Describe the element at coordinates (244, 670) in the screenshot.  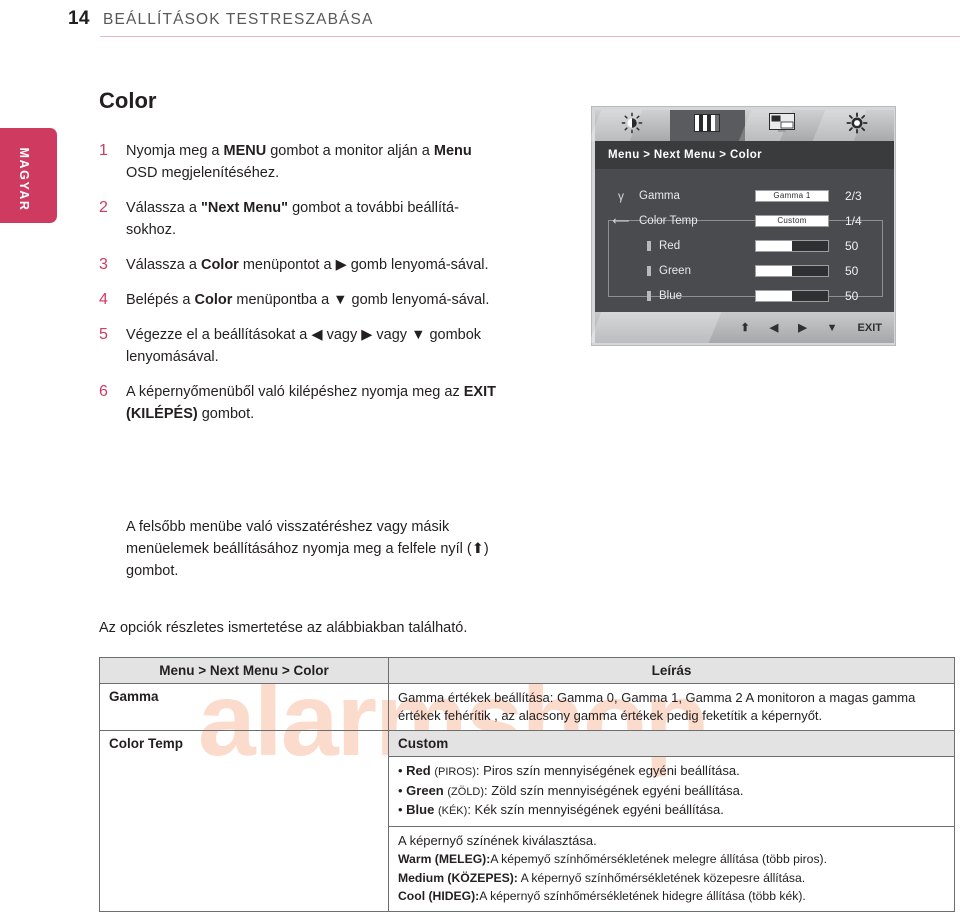
I see `table-header-menu-path: Menu > Next Menu > Color` at that location.